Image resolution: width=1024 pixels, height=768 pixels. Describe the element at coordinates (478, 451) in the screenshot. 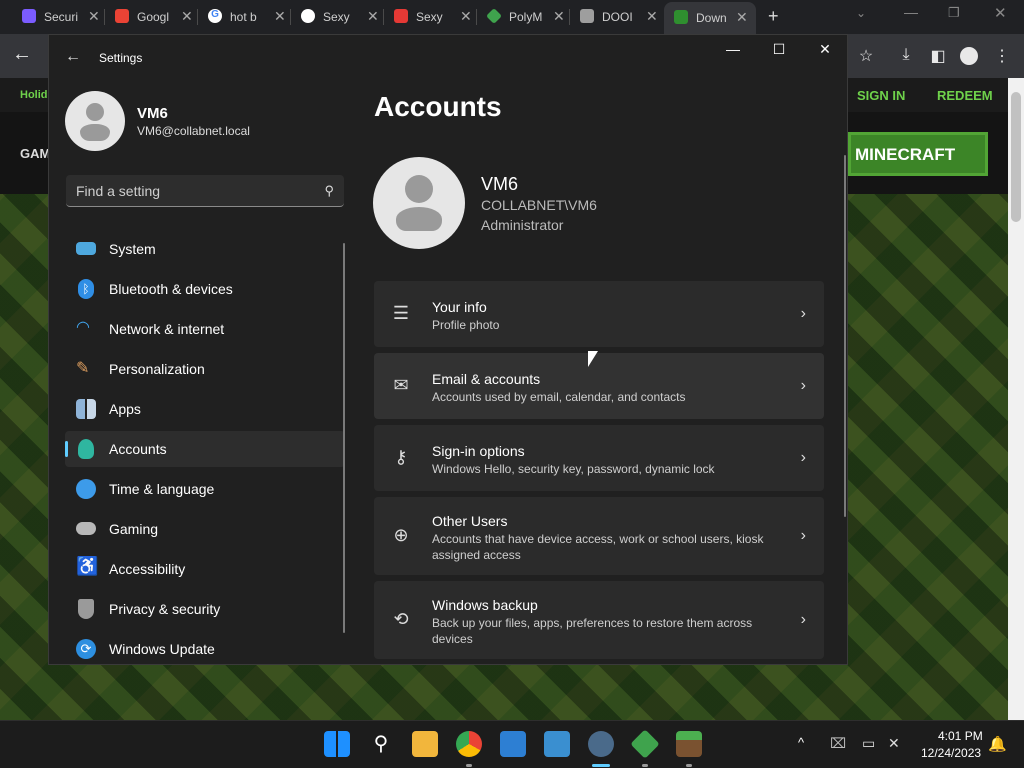

I see `card-title: Sign-in options` at that location.